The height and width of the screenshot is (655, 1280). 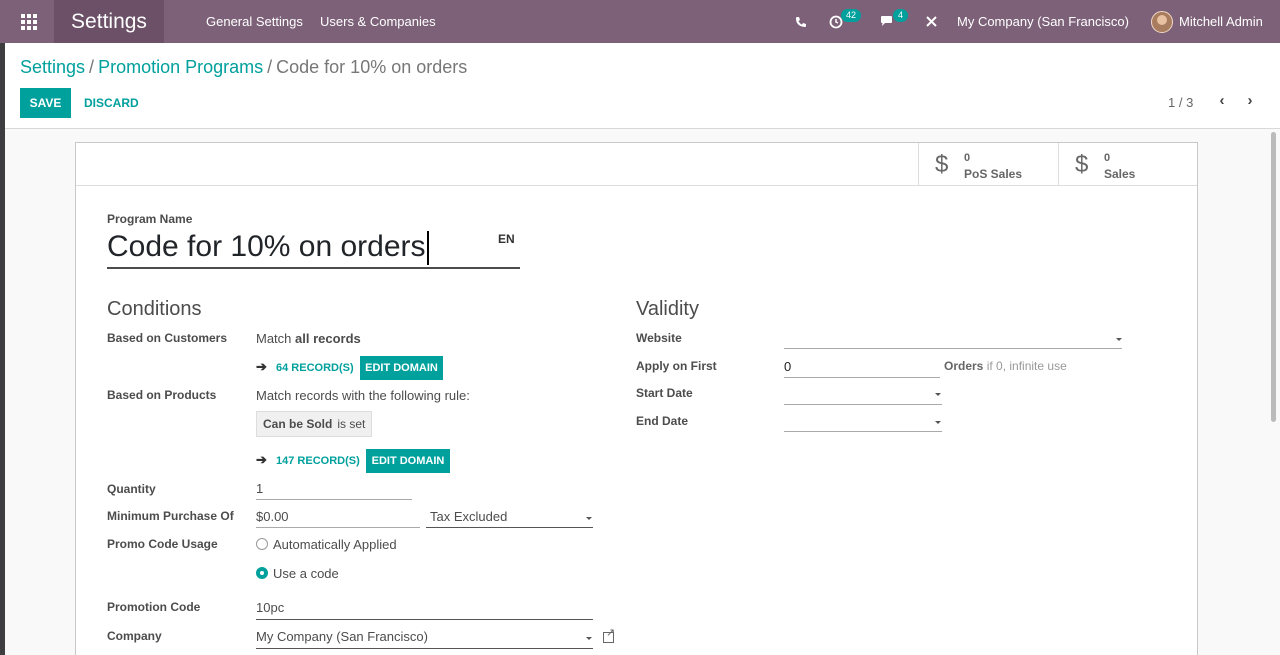 I want to click on website-label: Website, so click(x=659, y=338).